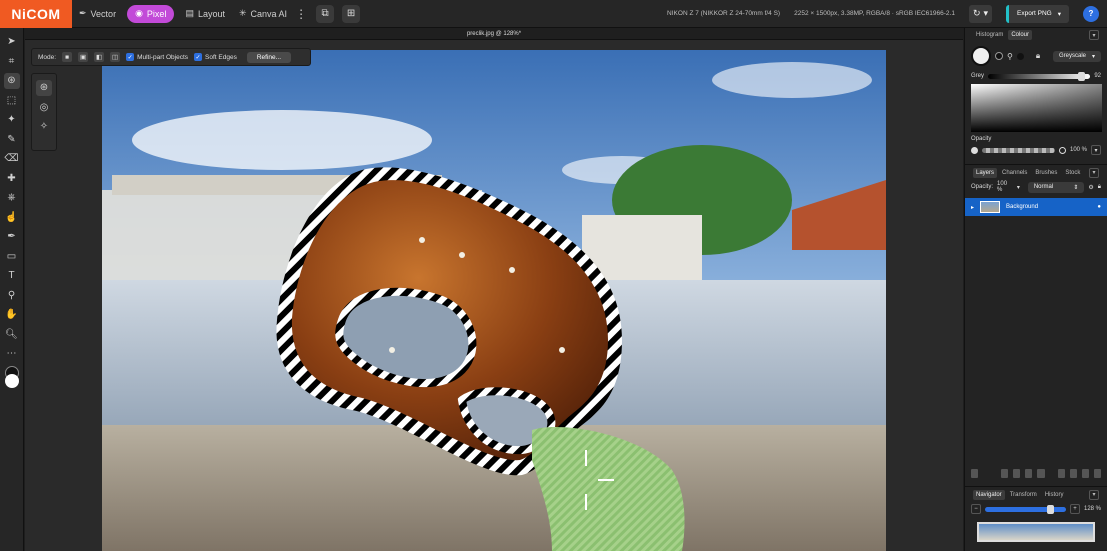 The image size is (1107, 551). I want to click on help-button: ?, so click(1091, 13).